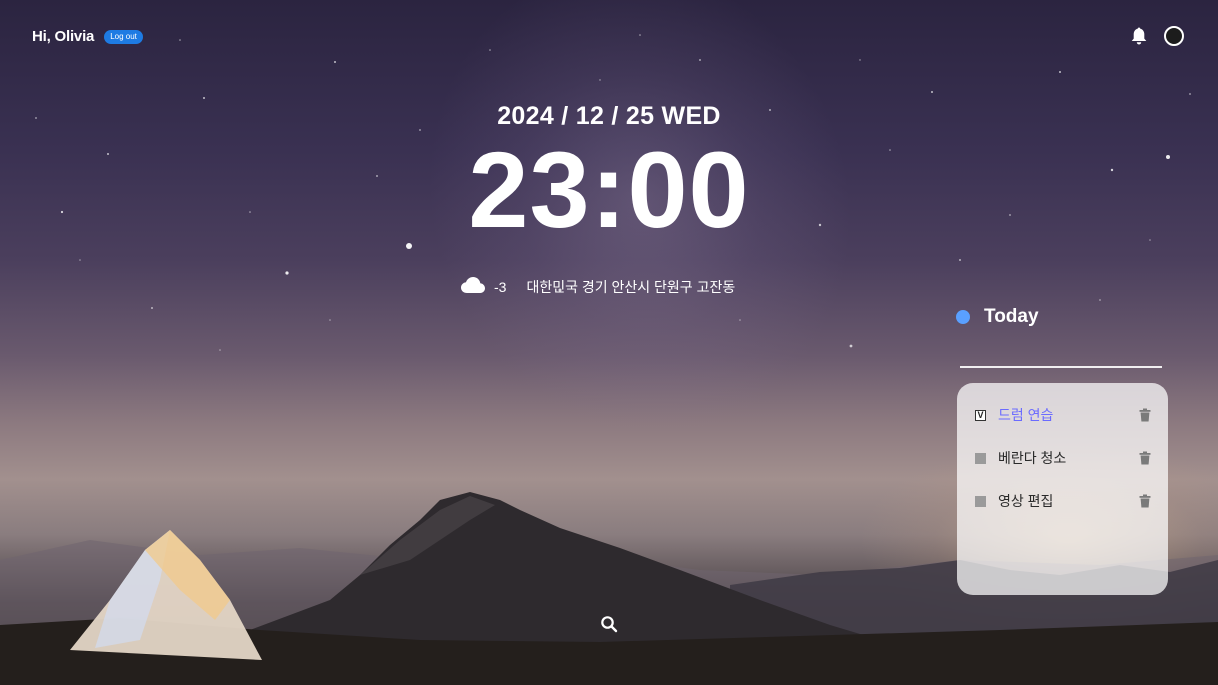  What do you see at coordinates (1026, 501) in the screenshot?
I see `todo-label: 영상 편집` at bounding box center [1026, 501].